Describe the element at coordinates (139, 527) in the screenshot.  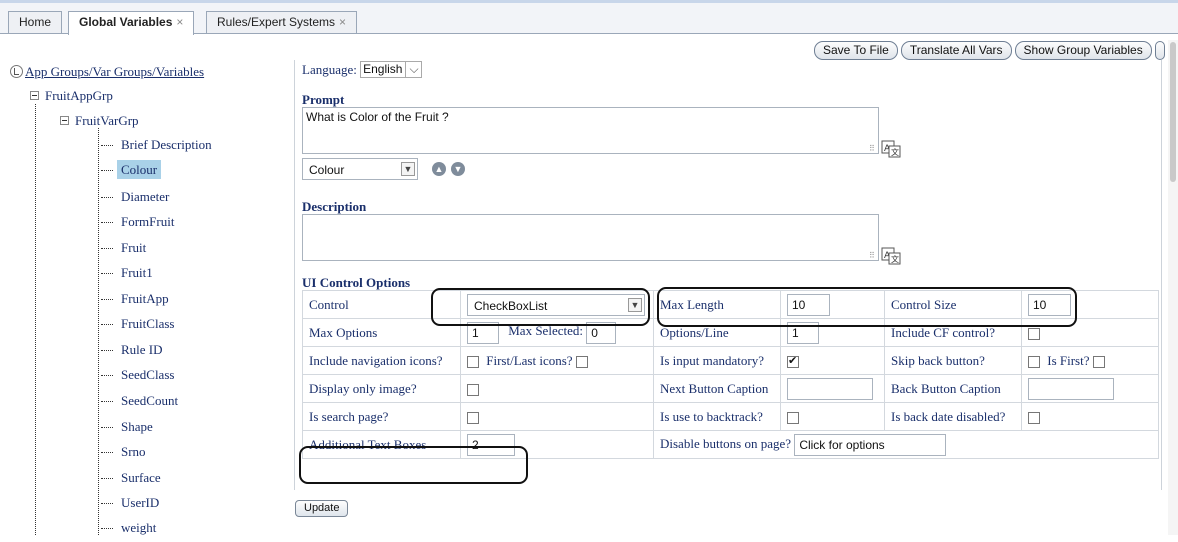
I see `variable-label: weight` at that location.